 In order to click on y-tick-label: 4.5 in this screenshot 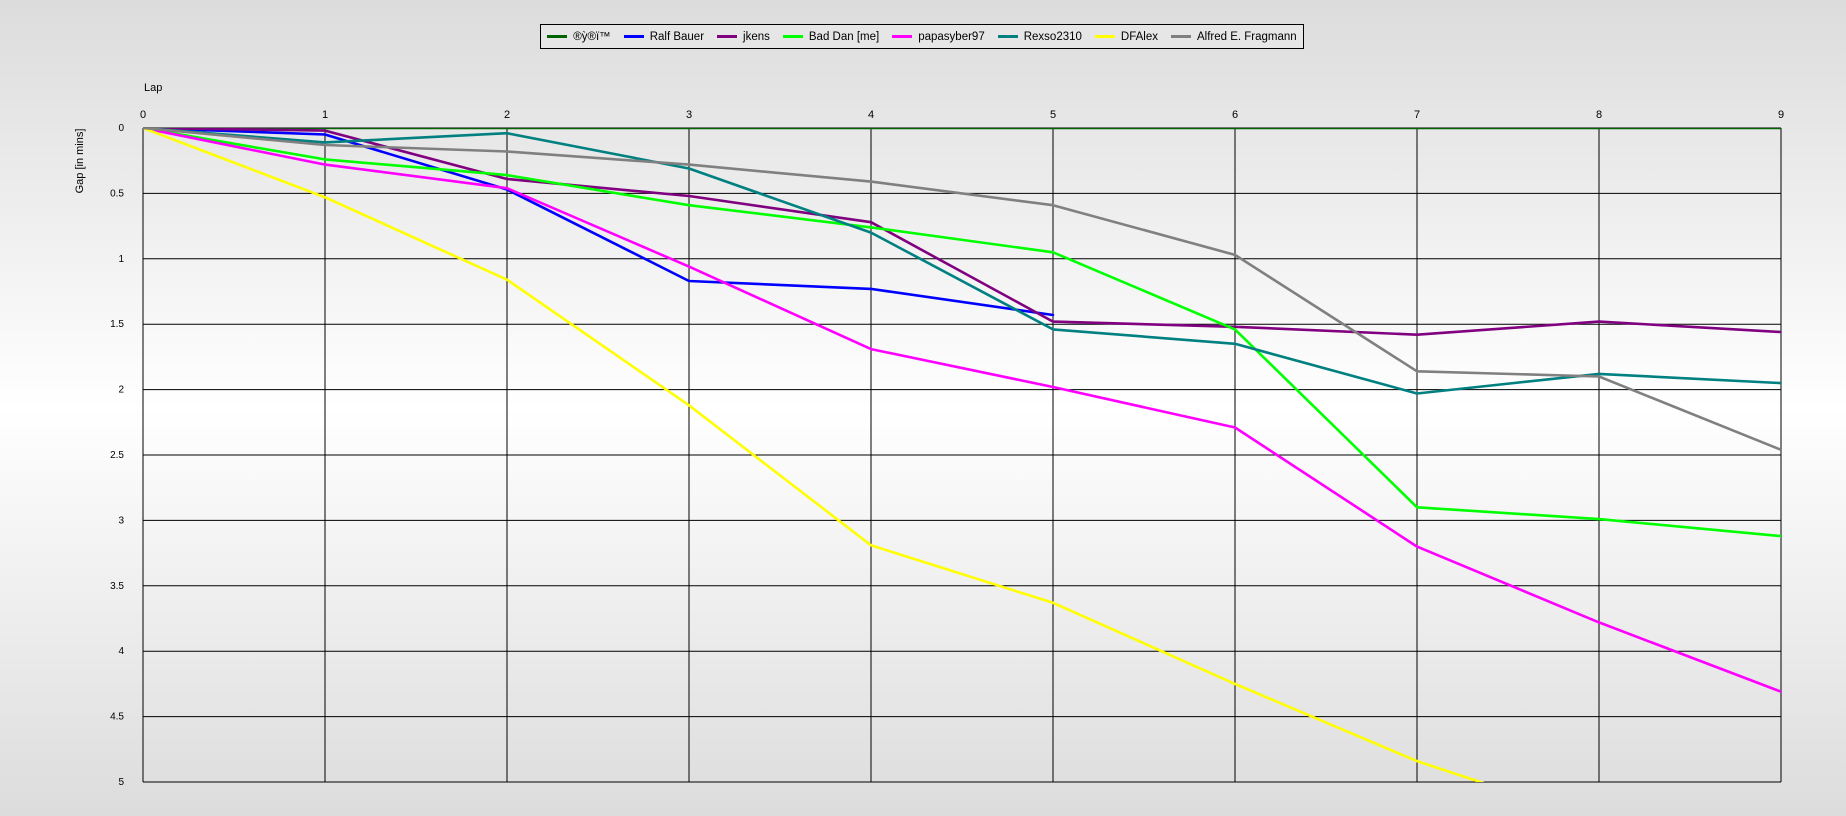, I will do `click(117, 717)`.